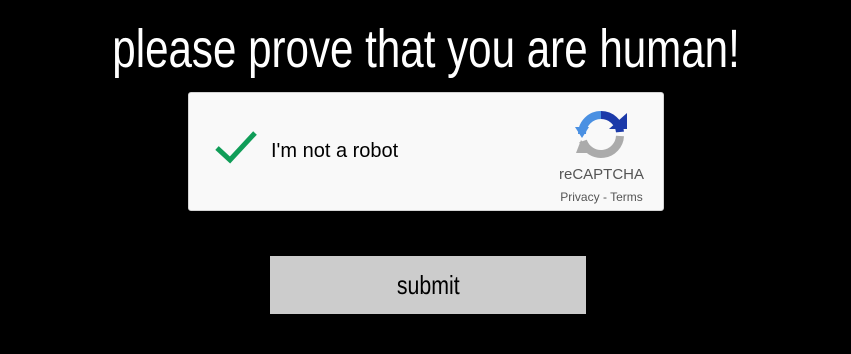  I want to click on recaptcha-checkbox, so click(236, 147).